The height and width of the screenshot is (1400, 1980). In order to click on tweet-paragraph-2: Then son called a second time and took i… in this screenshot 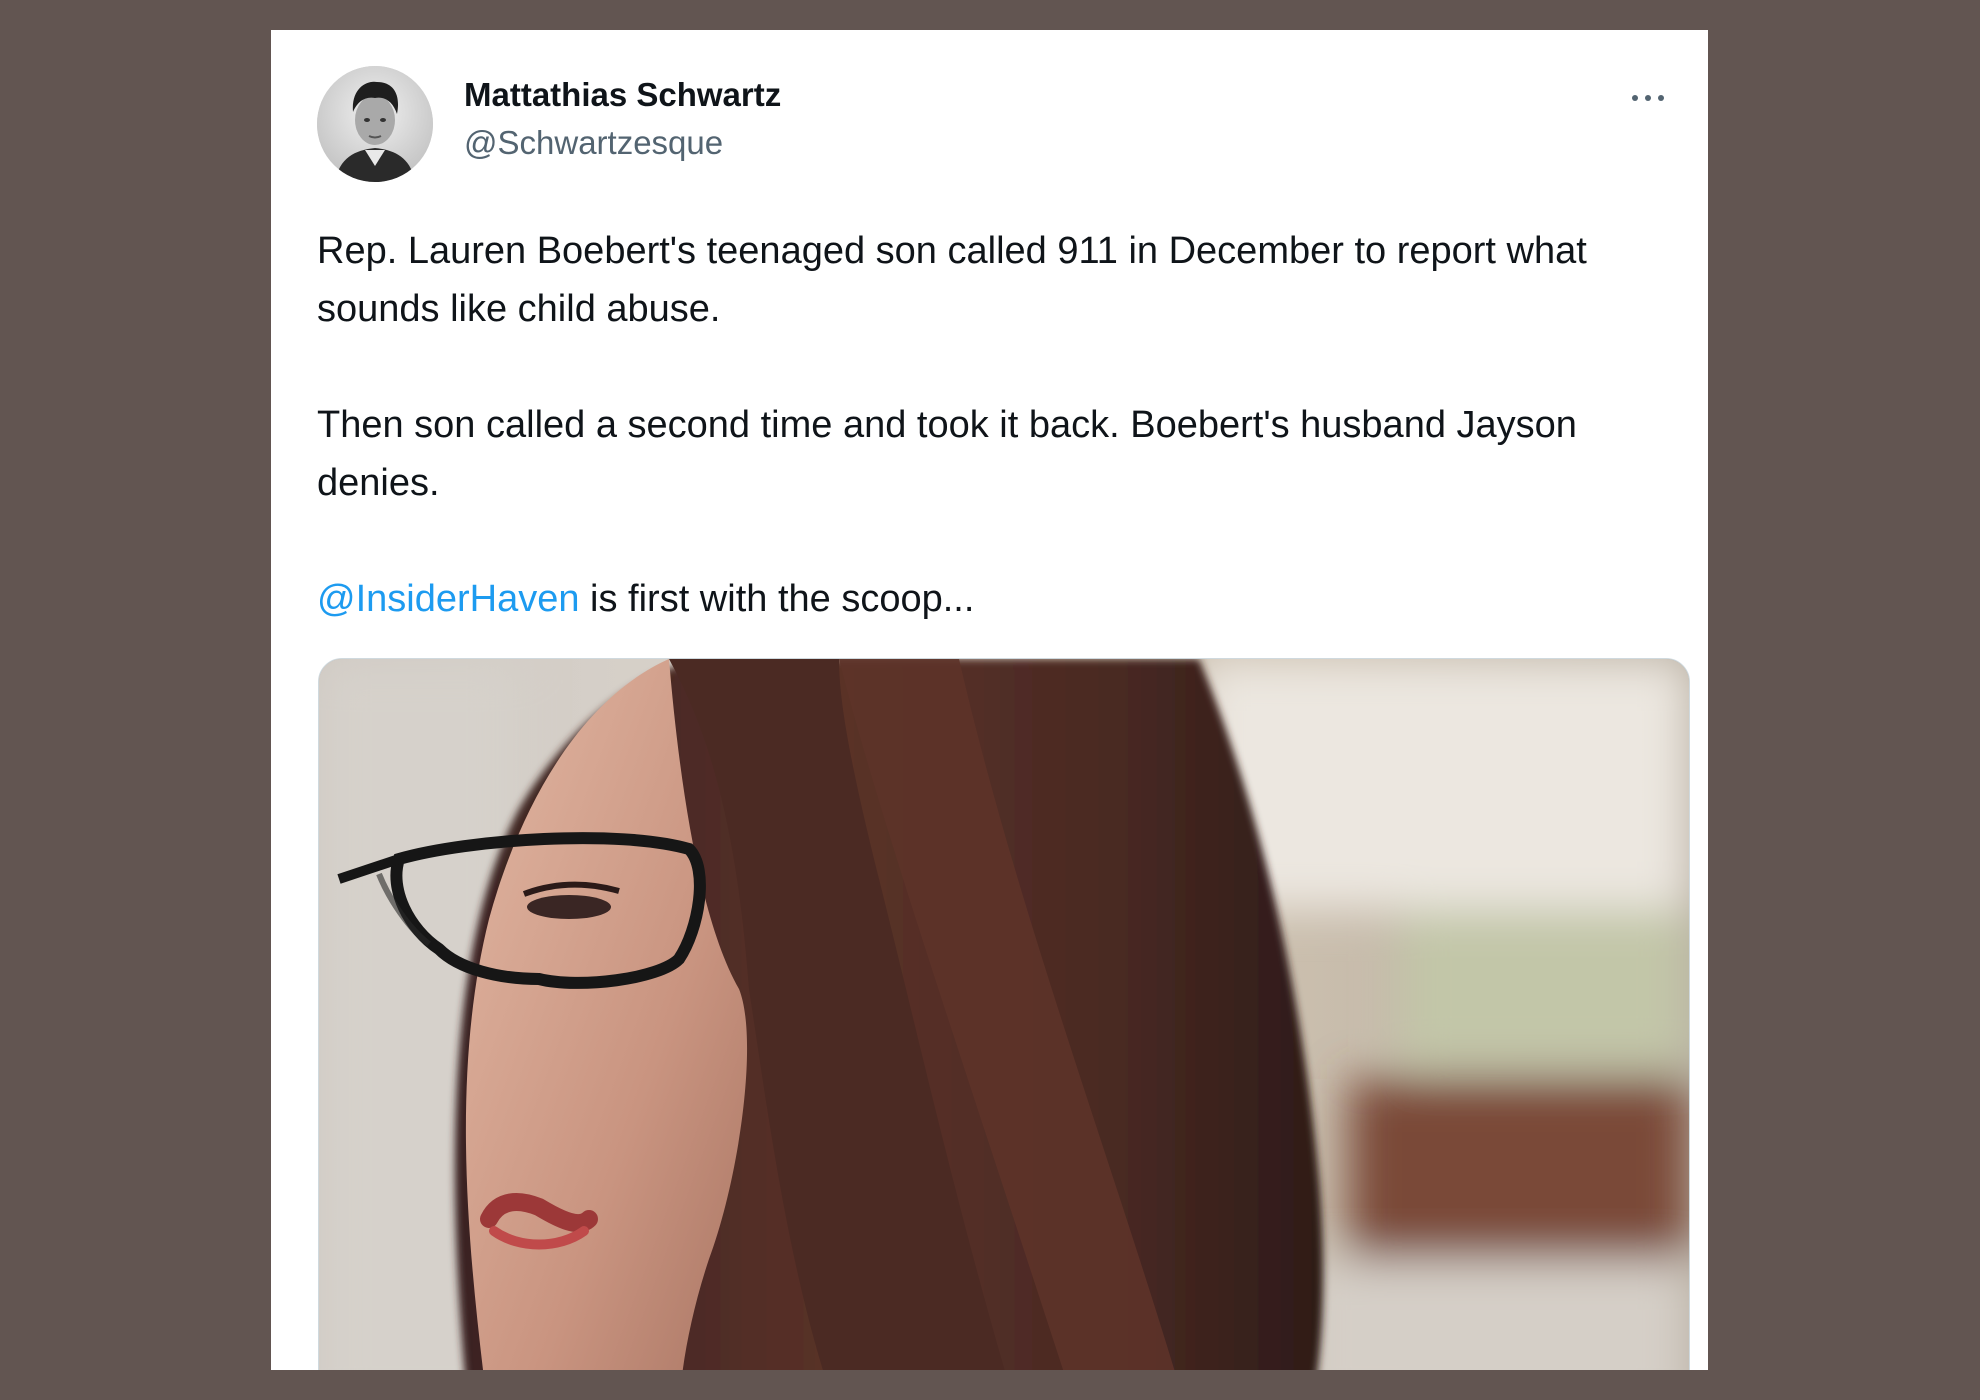, I will do `click(947, 454)`.